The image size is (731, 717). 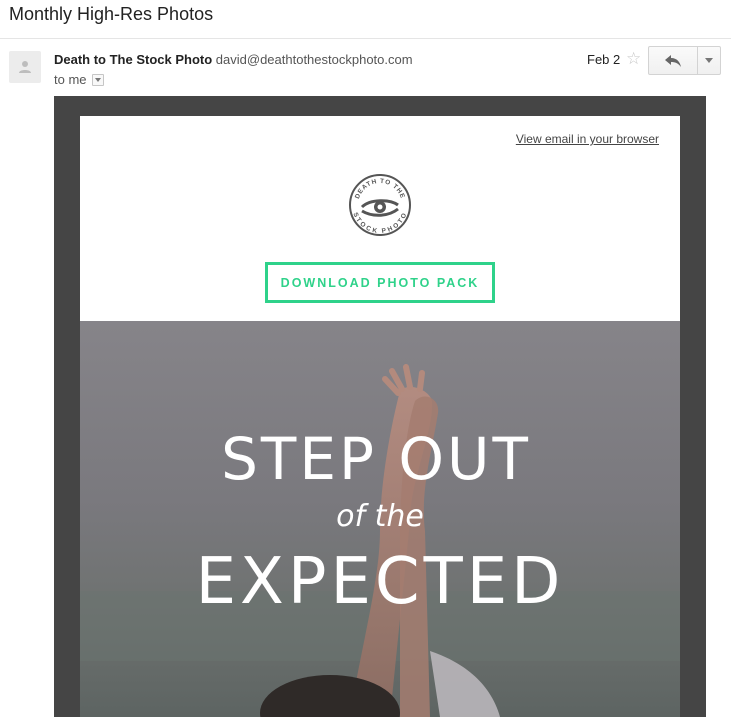 I want to click on reply-button-group, so click(x=684, y=60).